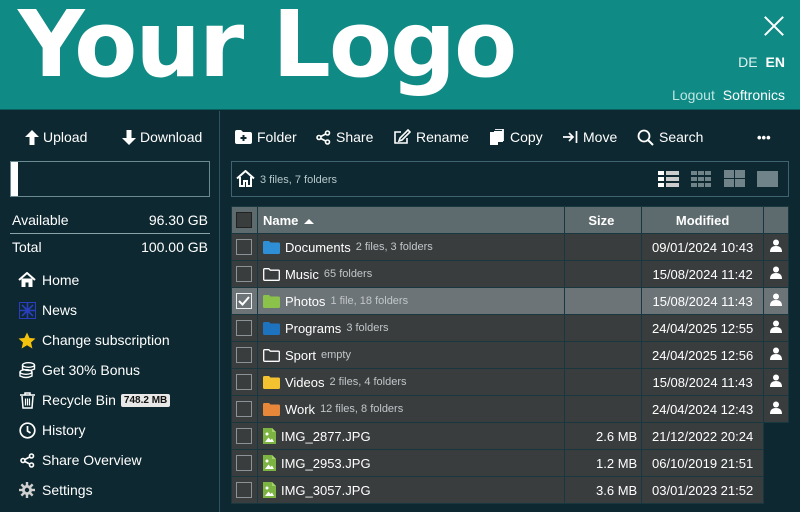  I want to click on small-grid-view-icon, so click(701, 179).